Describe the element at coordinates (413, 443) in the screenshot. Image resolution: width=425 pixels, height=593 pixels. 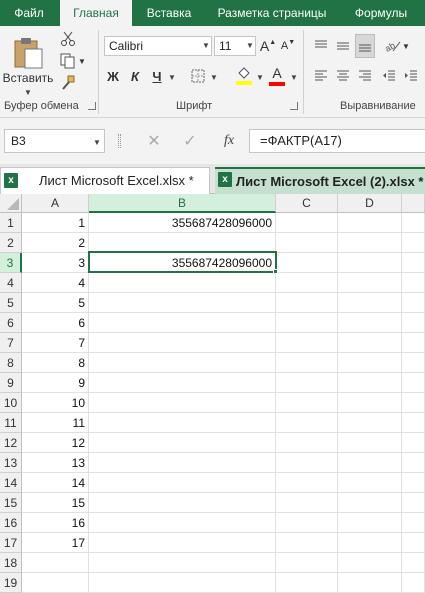
I see `cell-e12` at that location.